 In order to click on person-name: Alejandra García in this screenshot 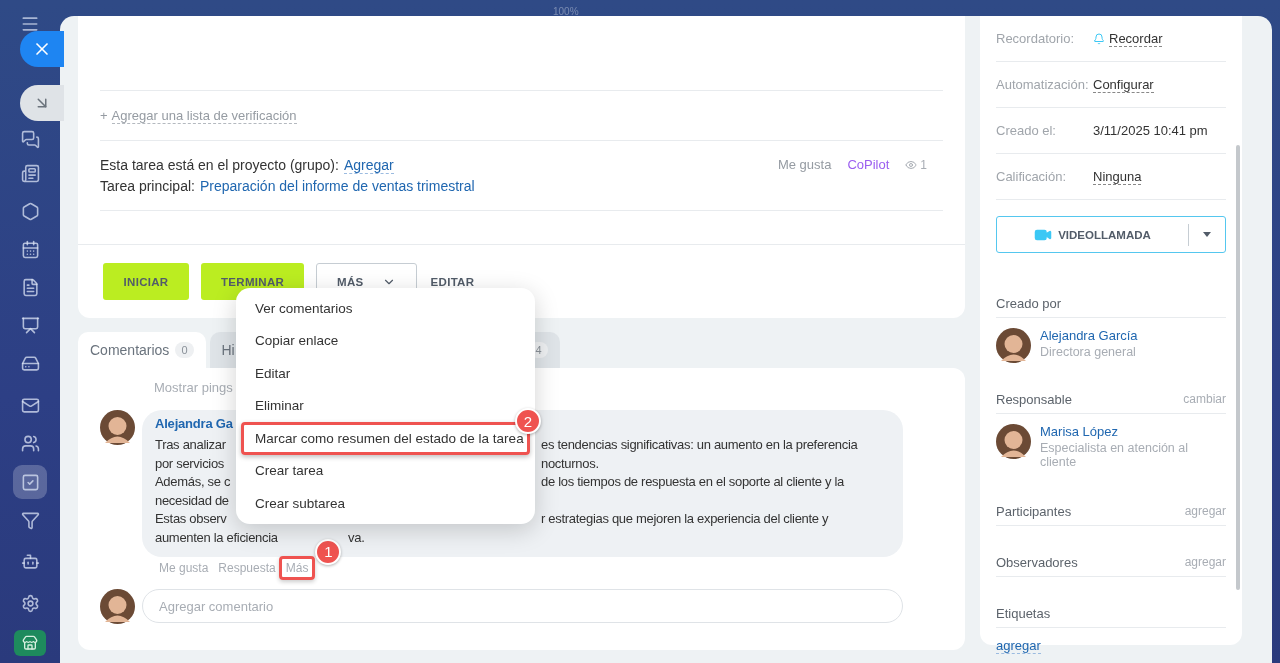, I will do `click(1089, 335)`.